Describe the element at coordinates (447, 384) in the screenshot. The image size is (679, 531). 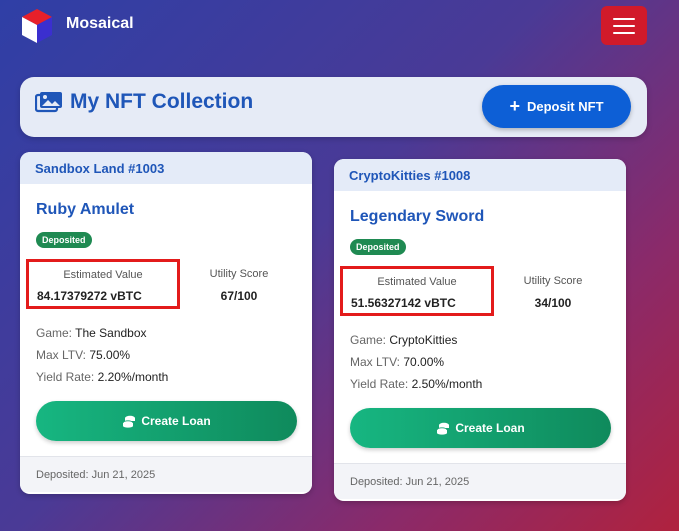
I see `yield-value: 2.50%/month` at that location.